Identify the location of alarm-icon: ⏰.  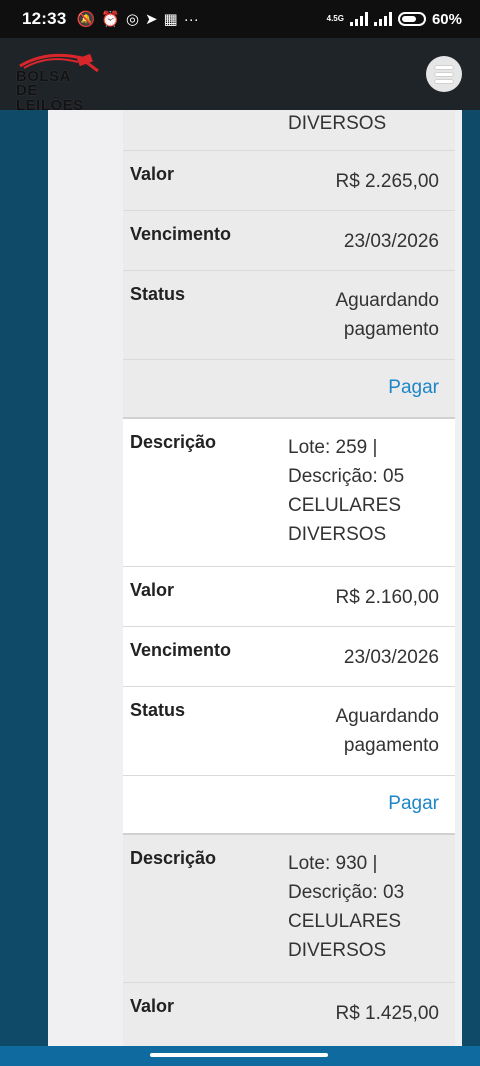
(110, 19).